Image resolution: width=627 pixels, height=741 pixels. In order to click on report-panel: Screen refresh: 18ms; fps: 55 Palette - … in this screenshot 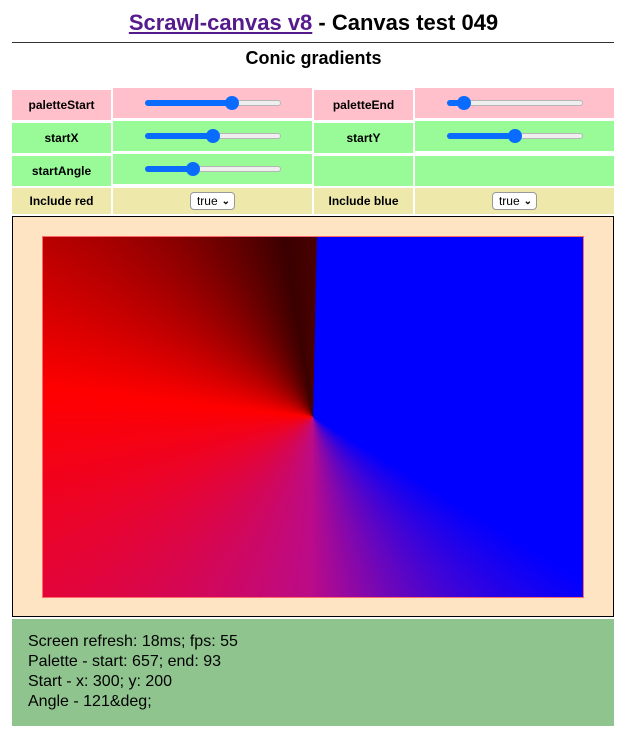, I will do `click(313, 672)`.